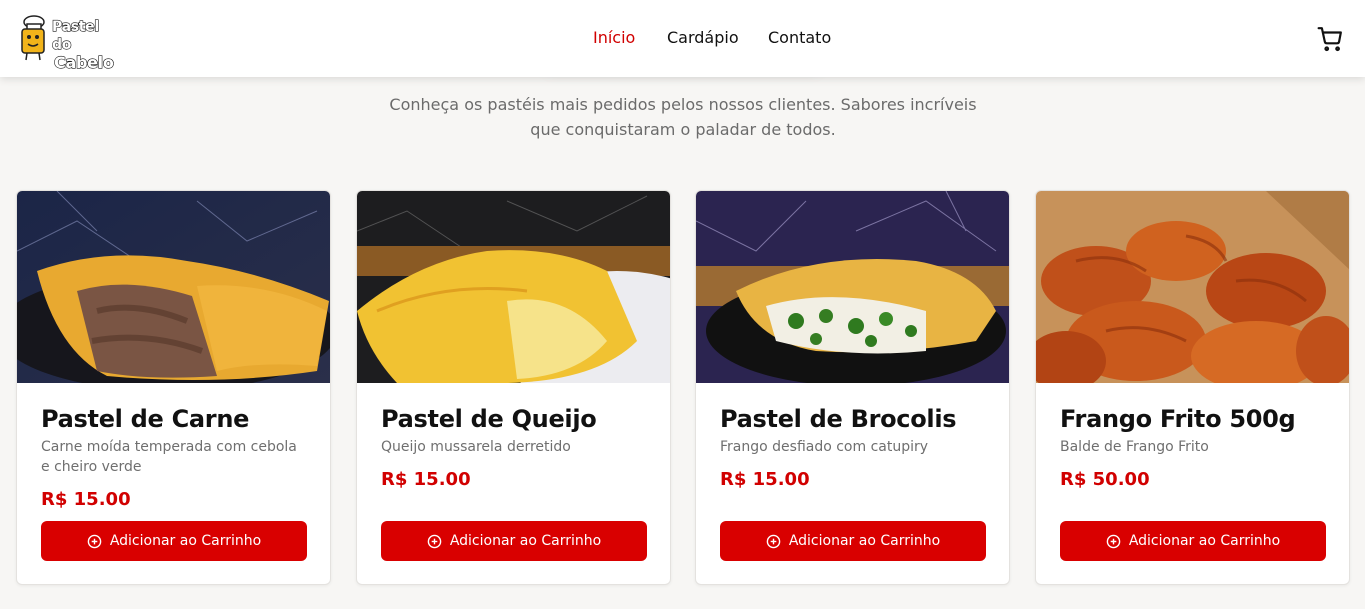 Image resolution: width=1365 pixels, height=609 pixels. I want to click on product-image-pastel-carne, so click(173, 287).